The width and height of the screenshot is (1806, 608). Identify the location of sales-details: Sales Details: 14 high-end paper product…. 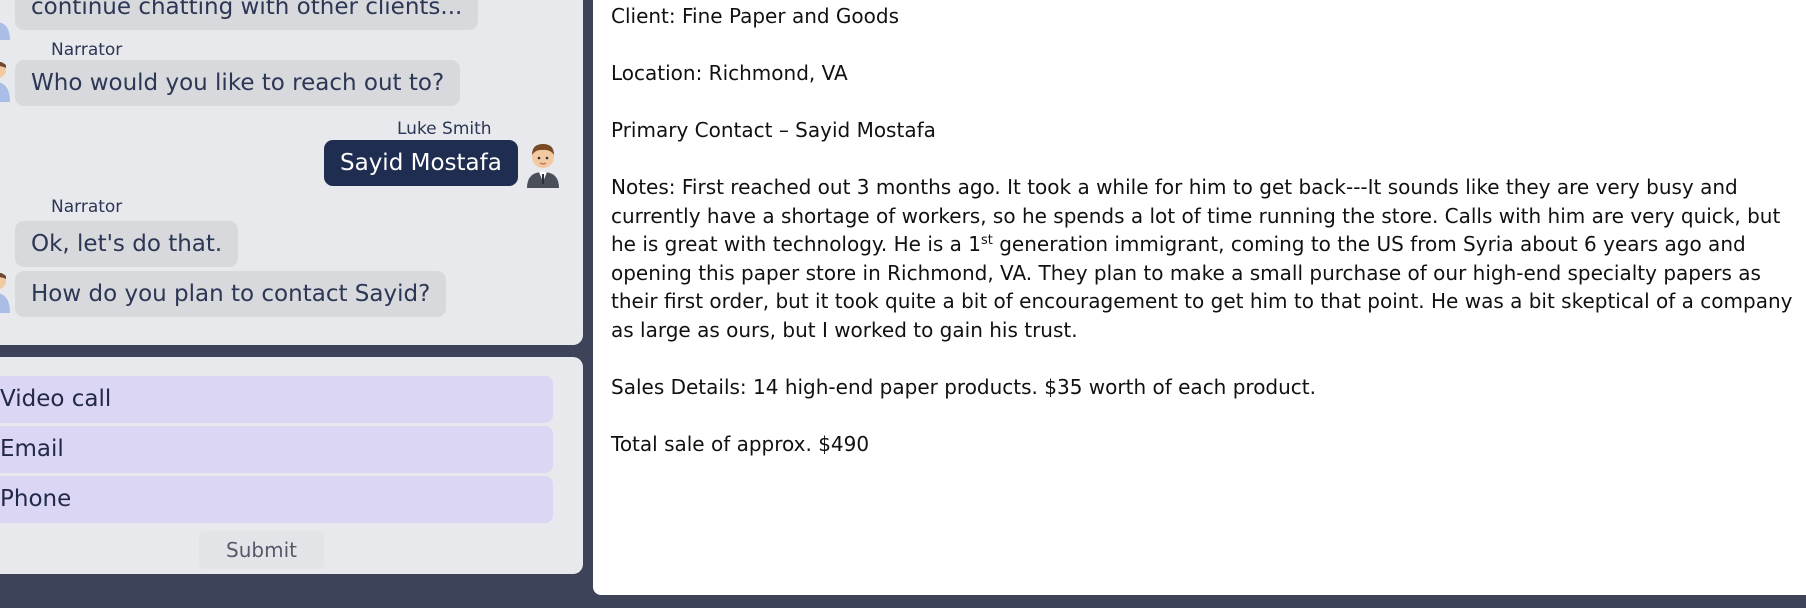
(963, 386).